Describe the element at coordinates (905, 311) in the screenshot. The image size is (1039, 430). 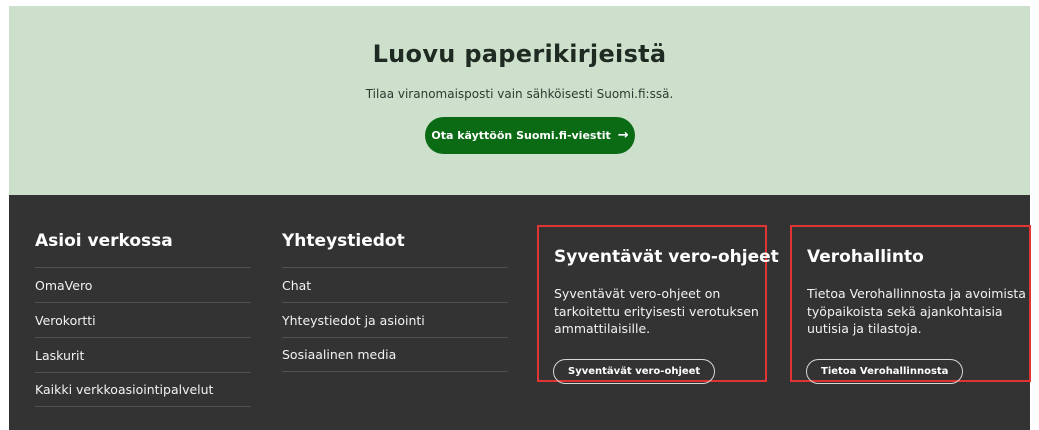
I see `card-text-line: työpaikoista sekä ajankohtaisia` at that location.